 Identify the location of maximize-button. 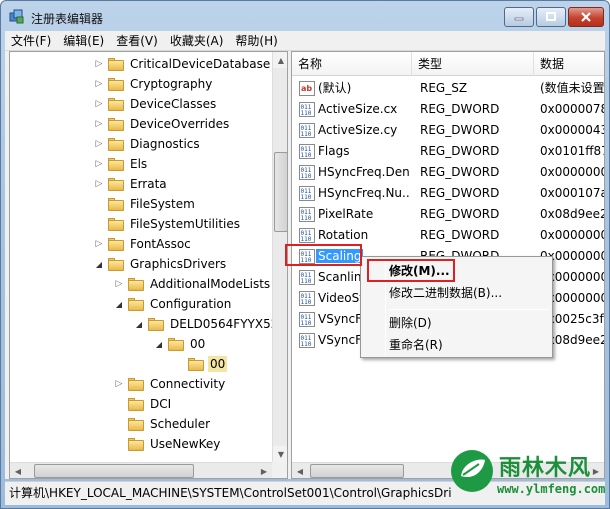
(551, 17).